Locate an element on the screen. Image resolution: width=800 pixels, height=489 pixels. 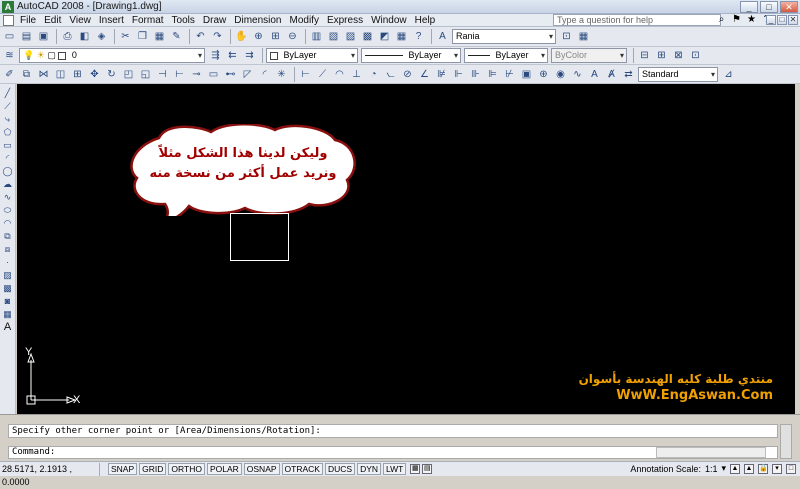
arc-length-icon: ◠ is located at coordinates (339, 74).